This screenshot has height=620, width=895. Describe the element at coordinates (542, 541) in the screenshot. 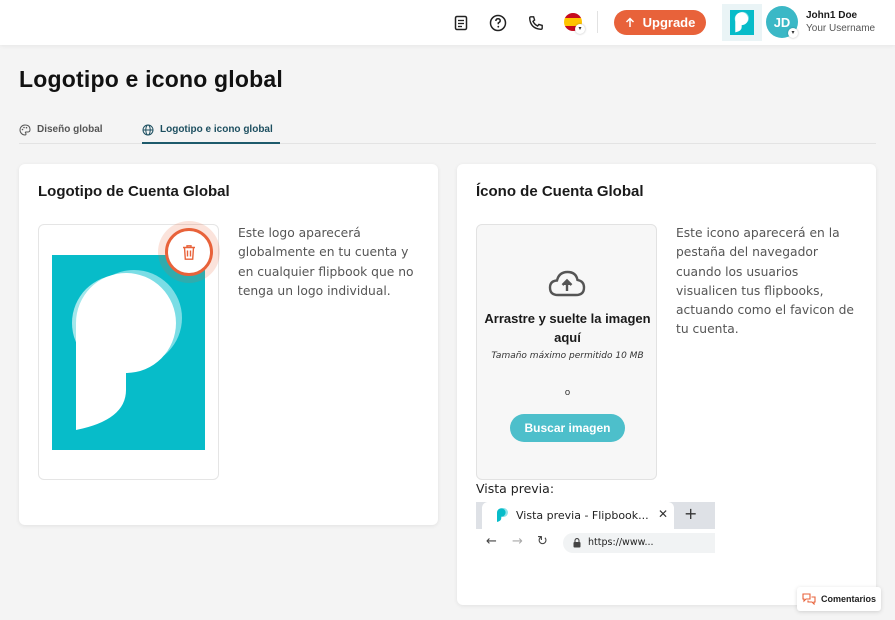

I see `reload-icon: ↻` at that location.